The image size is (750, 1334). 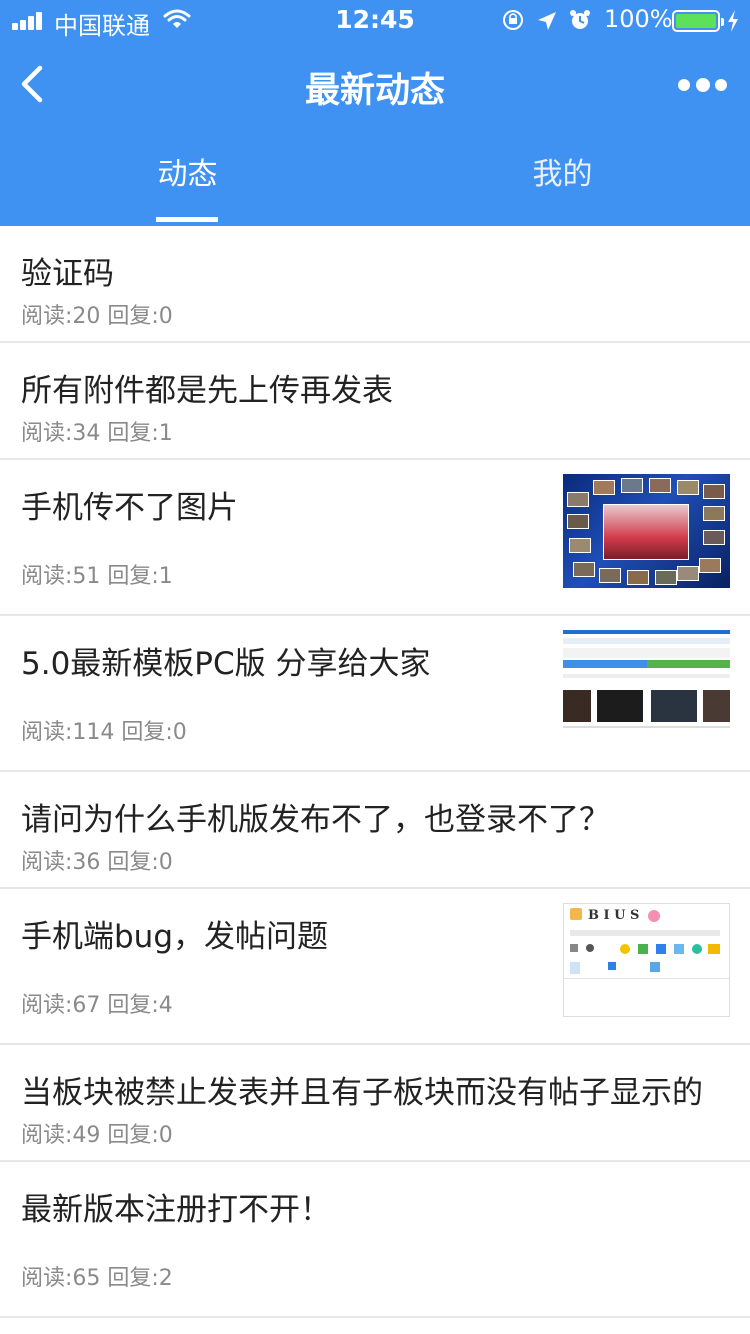 I want to click on tab-dynamic: 动态, so click(x=187, y=188).